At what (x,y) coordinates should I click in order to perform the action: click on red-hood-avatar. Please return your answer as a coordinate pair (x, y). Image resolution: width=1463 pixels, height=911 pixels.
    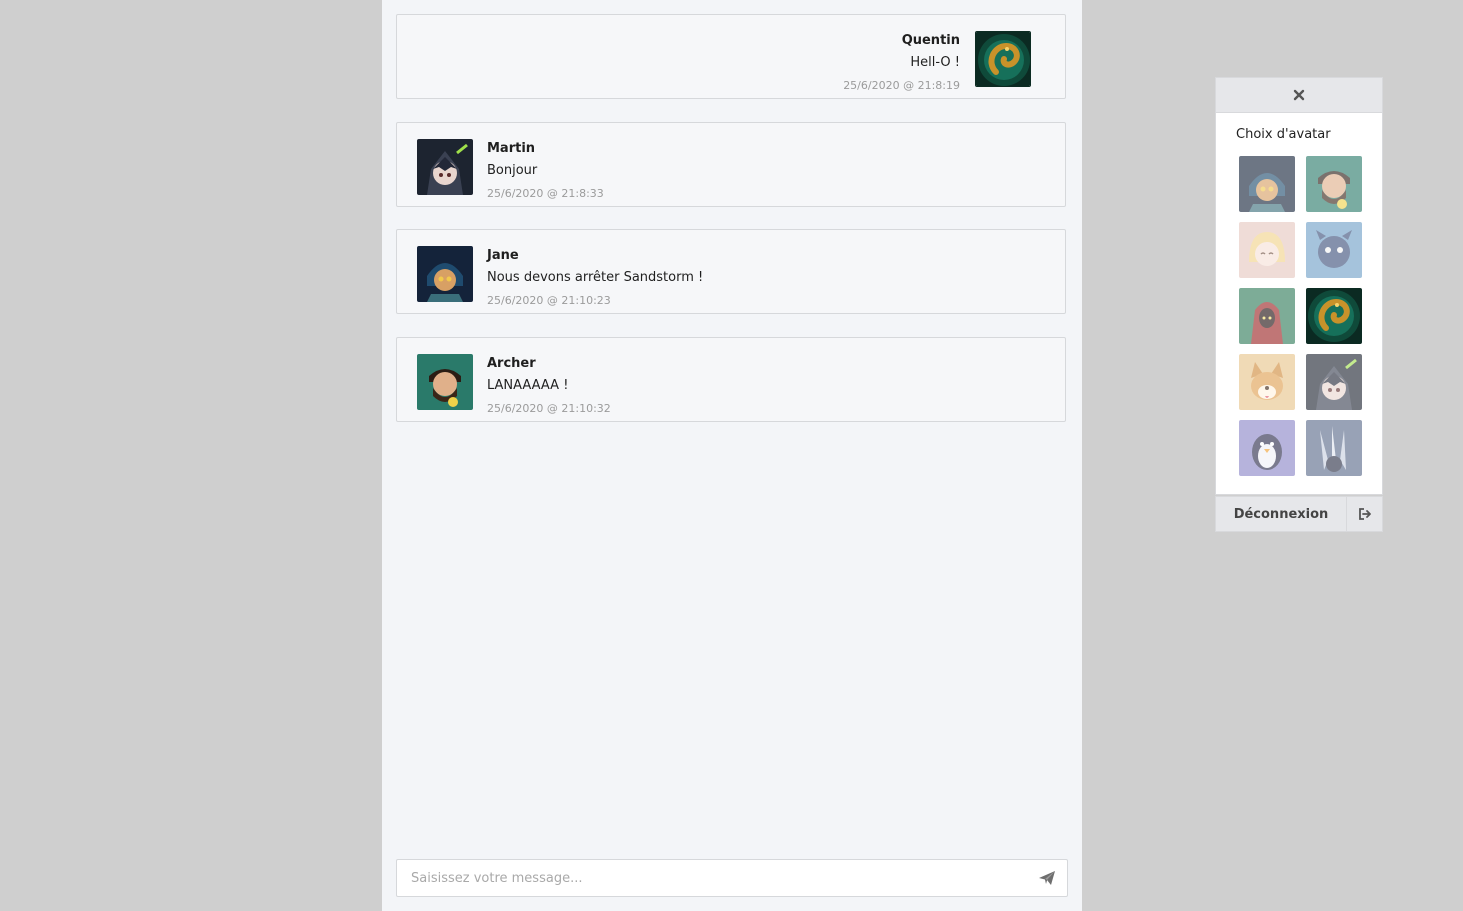
    Looking at the image, I should click on (1267, 316).